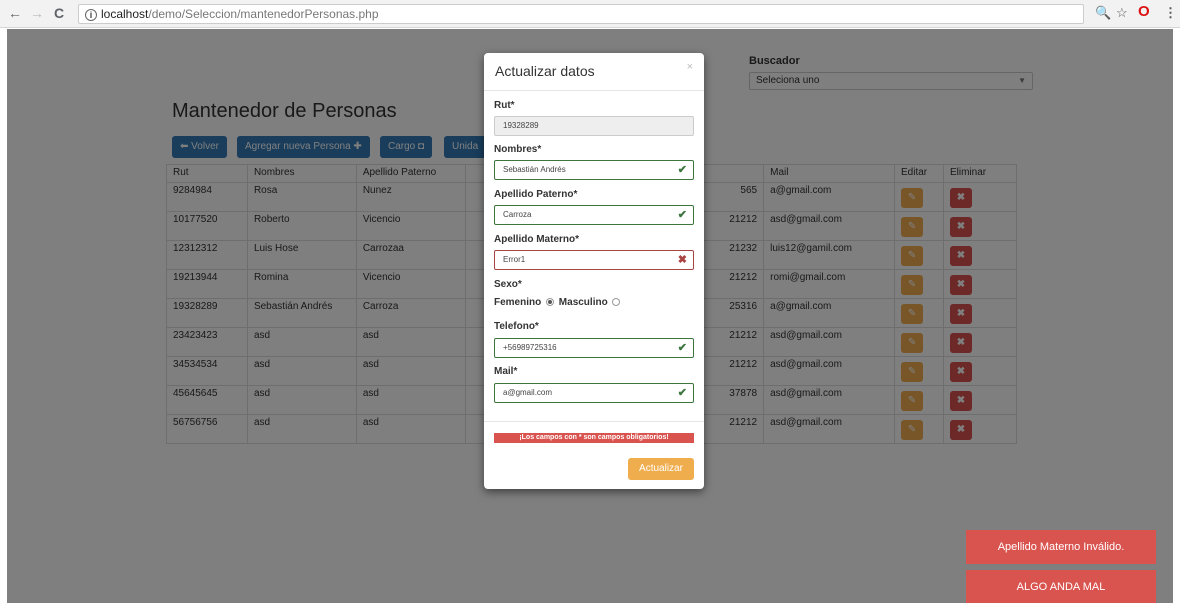 The width and height of the screenshot is (1180, 603). What do you see at coordinates (1170, 13) in the screenshot?
I see `menu-dots-icon: ⋮` at bounding box center [1170, 13].